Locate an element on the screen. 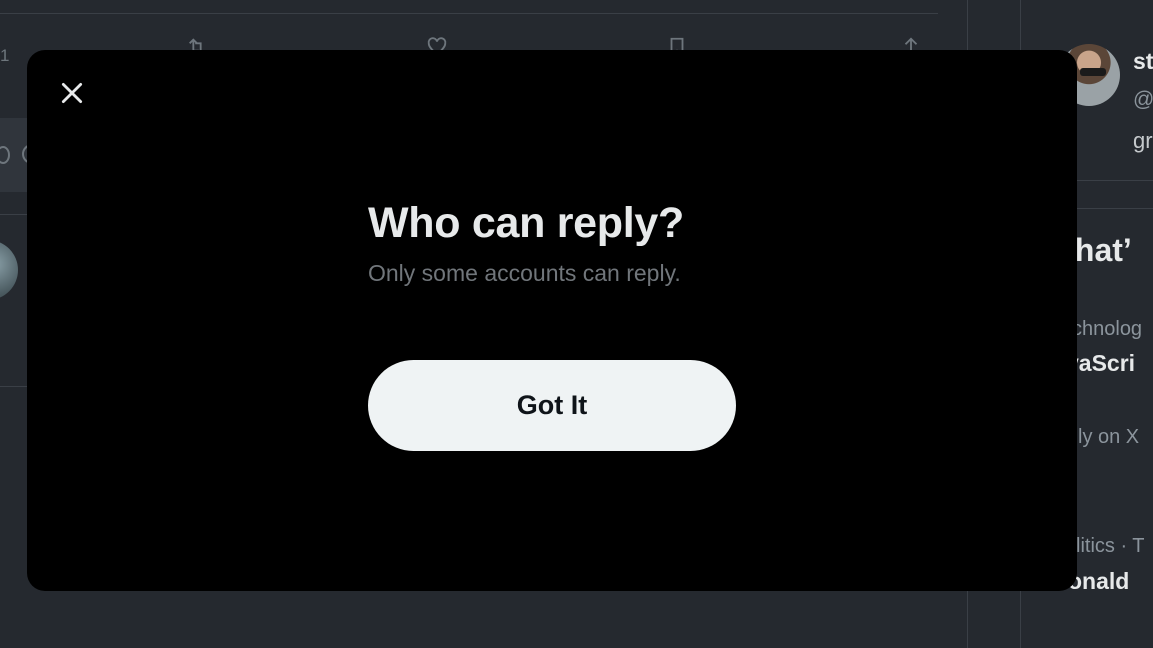 Image resolution: width=1153 pixels, height=648 pixels. close-icon is located at coordinates (72, 93).